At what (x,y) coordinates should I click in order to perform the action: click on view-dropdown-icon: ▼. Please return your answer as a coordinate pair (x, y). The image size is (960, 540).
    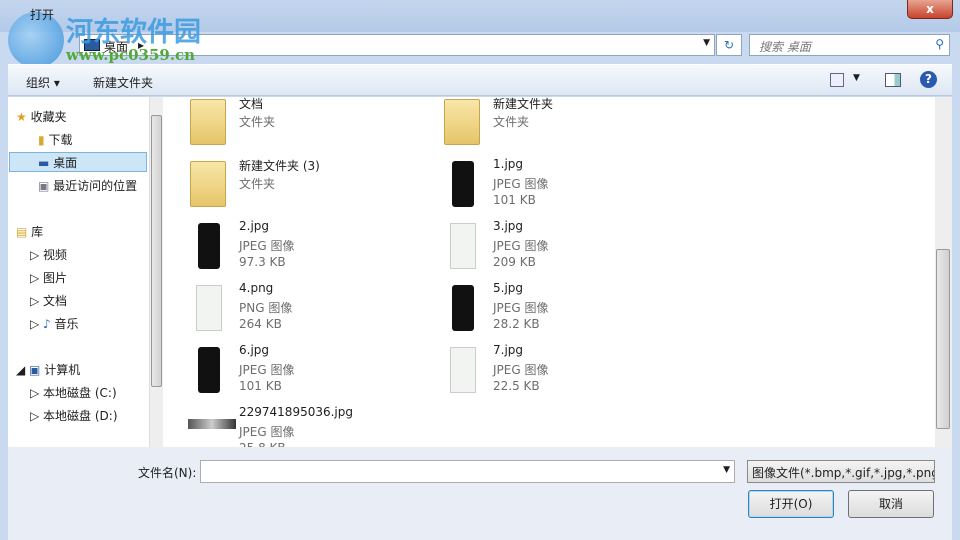
    Looking at the image, I should click on (856, 78).